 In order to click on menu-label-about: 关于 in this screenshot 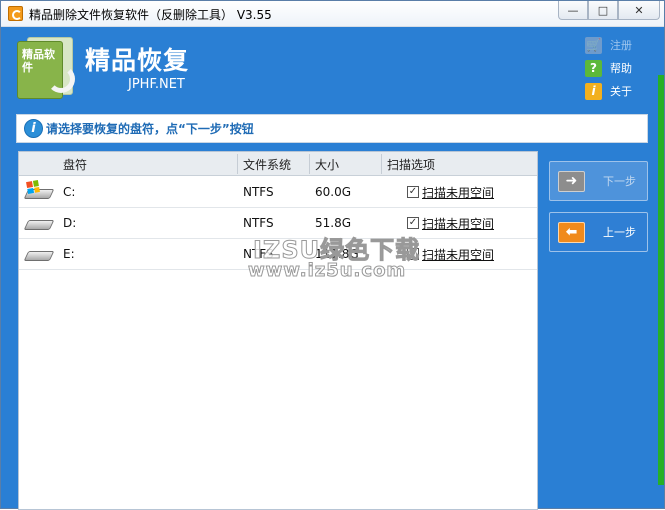, I will do `click(621, 91)`.